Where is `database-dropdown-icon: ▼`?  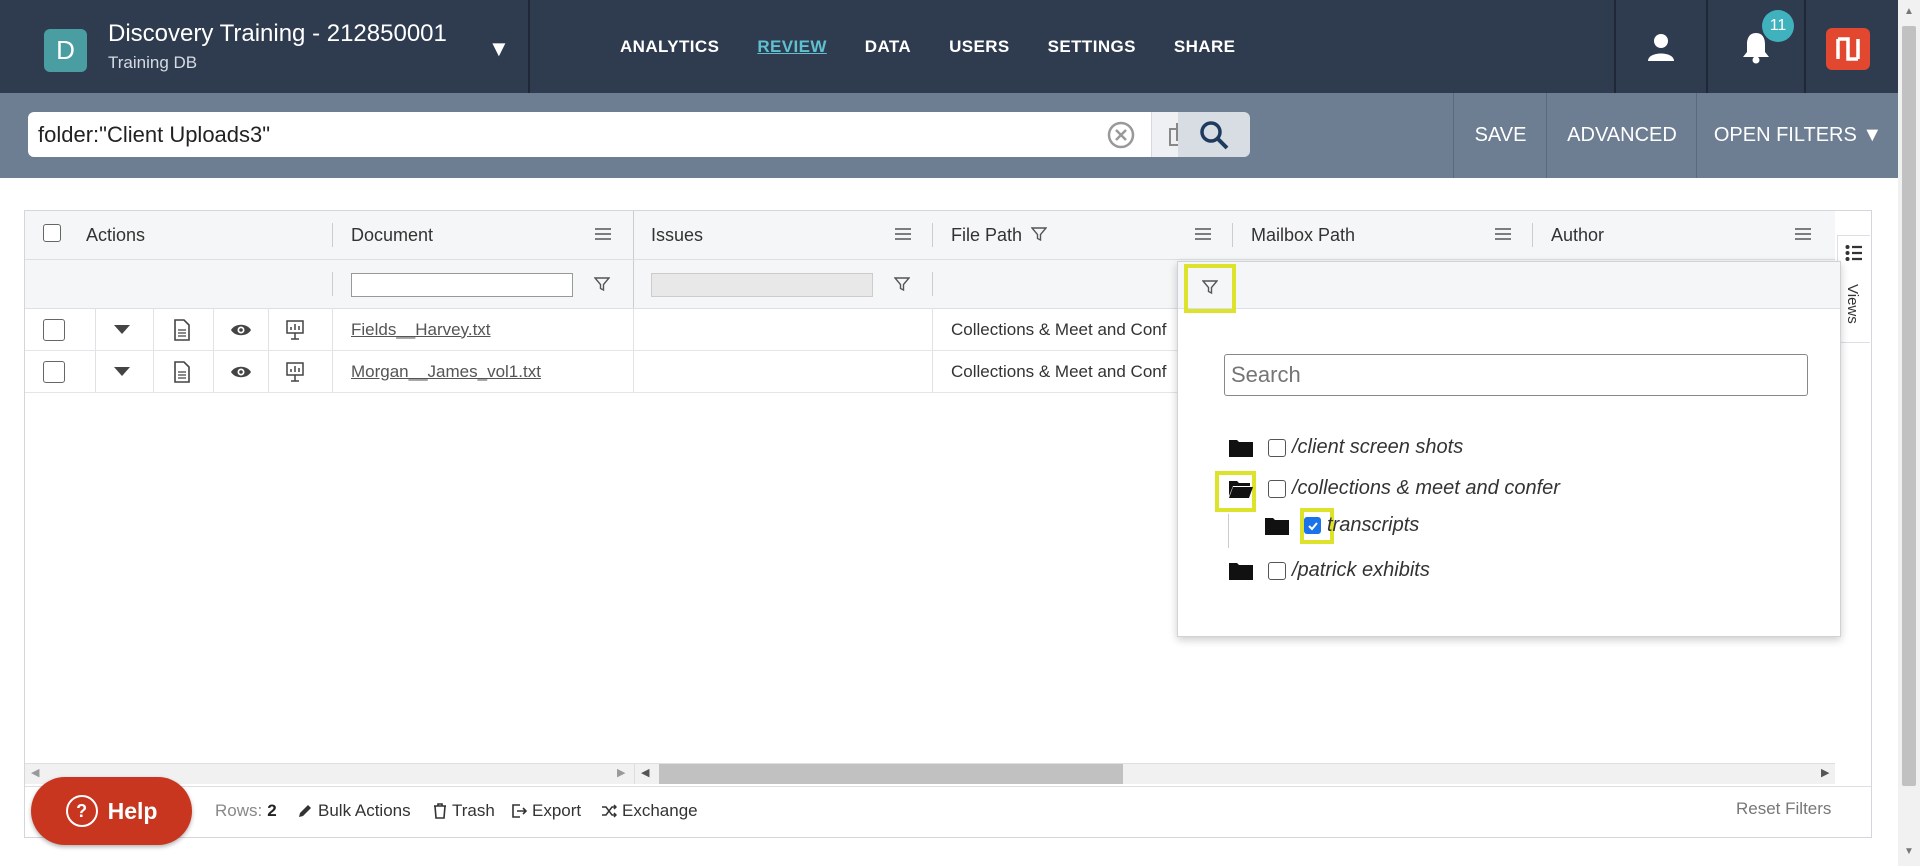 database-dropdown-icon: ▼ is located at coordinates (499, 49).